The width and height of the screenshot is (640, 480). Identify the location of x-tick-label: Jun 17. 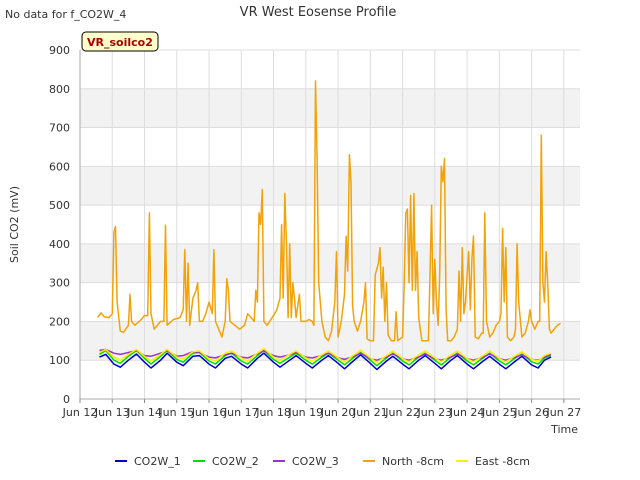
(241, 412).